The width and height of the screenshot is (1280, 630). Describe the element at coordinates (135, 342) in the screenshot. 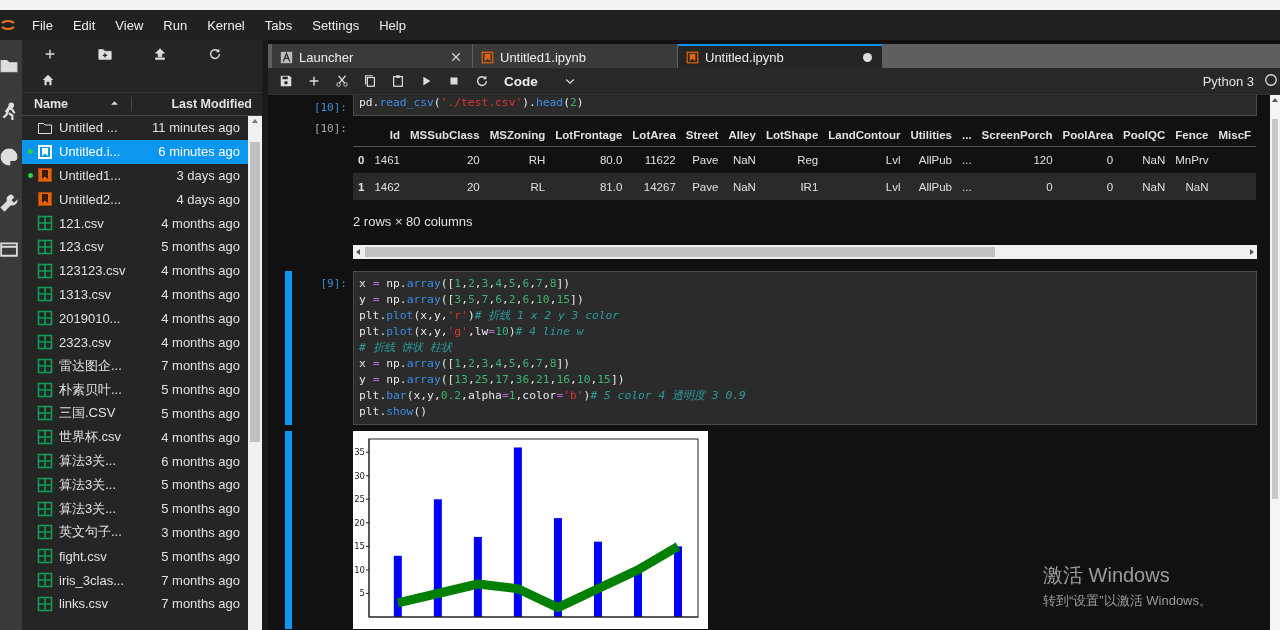

I see `directory-listing-row: 2323.csv 4 months ago` at that location.